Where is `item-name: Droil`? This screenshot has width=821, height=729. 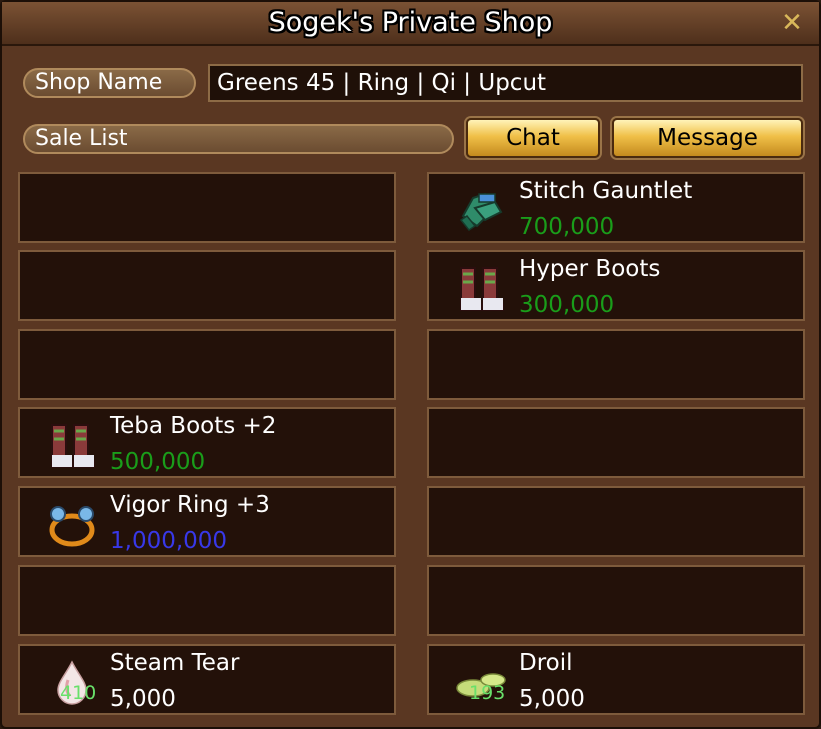
item-name: Droil is located at coordinates (546, 663).